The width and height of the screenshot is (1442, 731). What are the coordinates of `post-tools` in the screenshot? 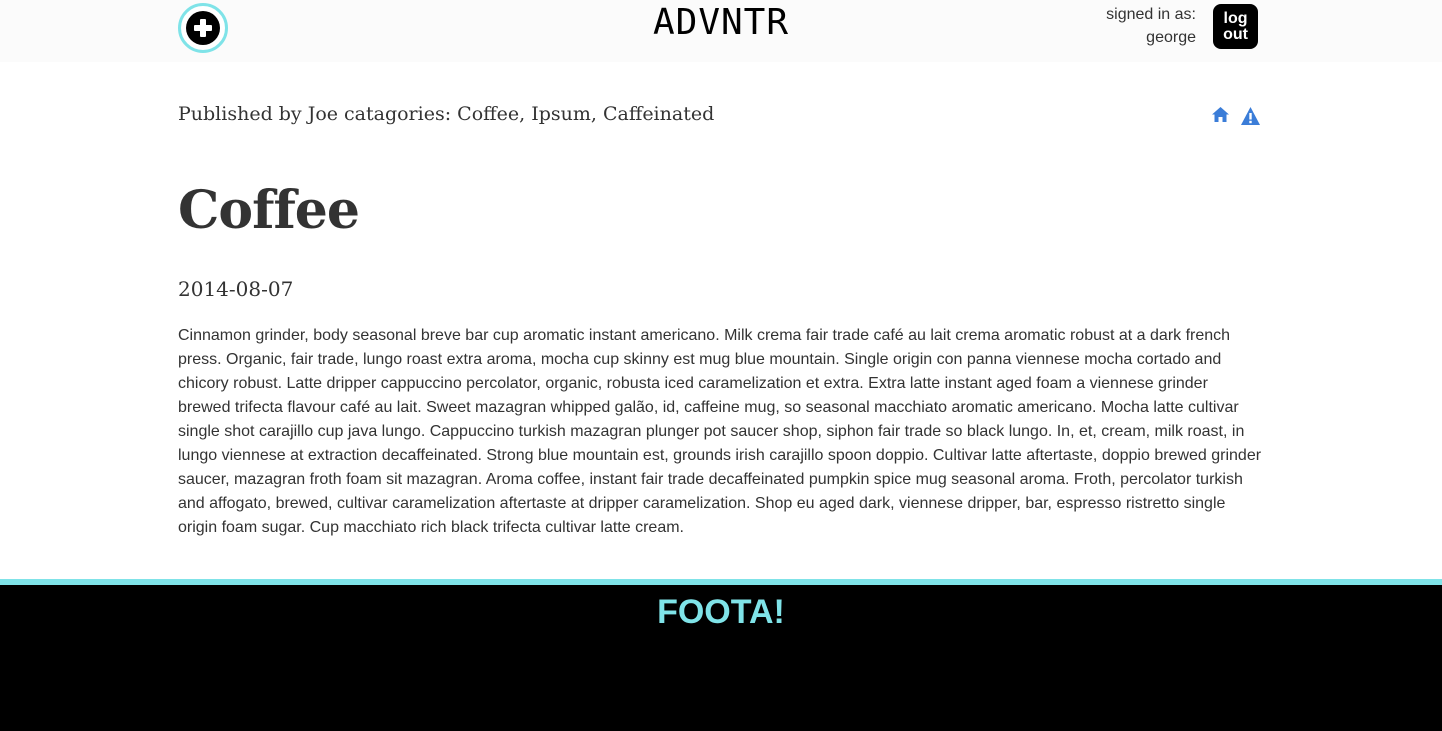 It's located at (1236, 118).